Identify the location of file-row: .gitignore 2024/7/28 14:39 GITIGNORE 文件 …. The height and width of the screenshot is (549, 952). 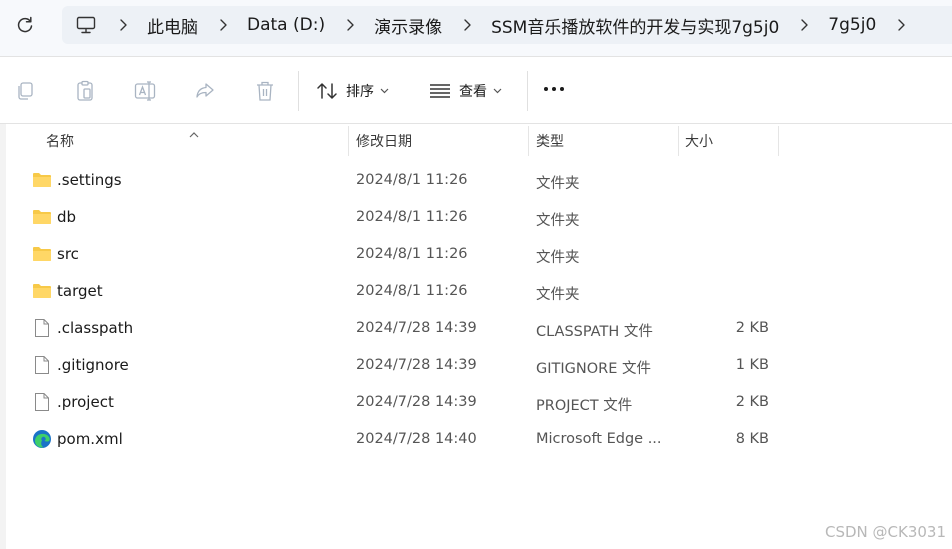
(476, 365).